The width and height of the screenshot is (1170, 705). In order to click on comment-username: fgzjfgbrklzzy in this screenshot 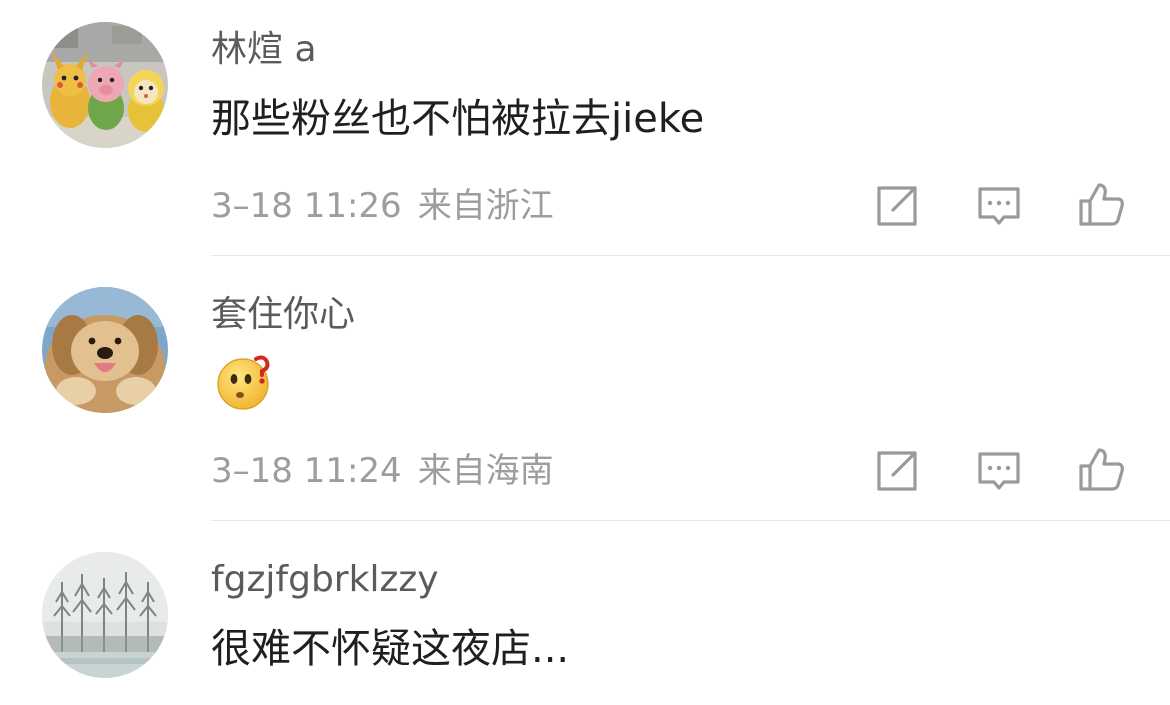, I will do `click(325, 580)`.